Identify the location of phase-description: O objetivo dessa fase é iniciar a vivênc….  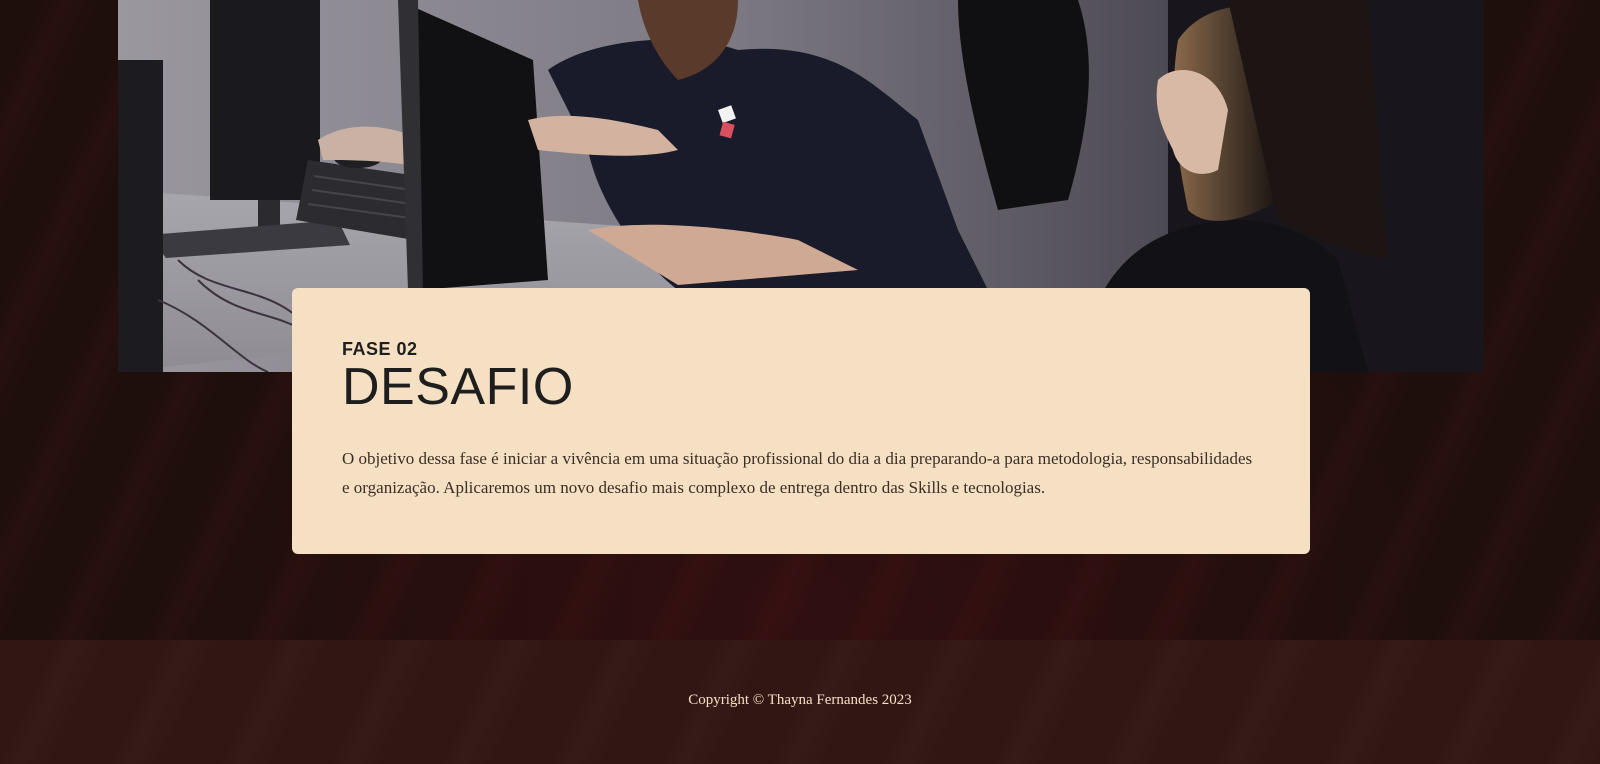
(797, 473).